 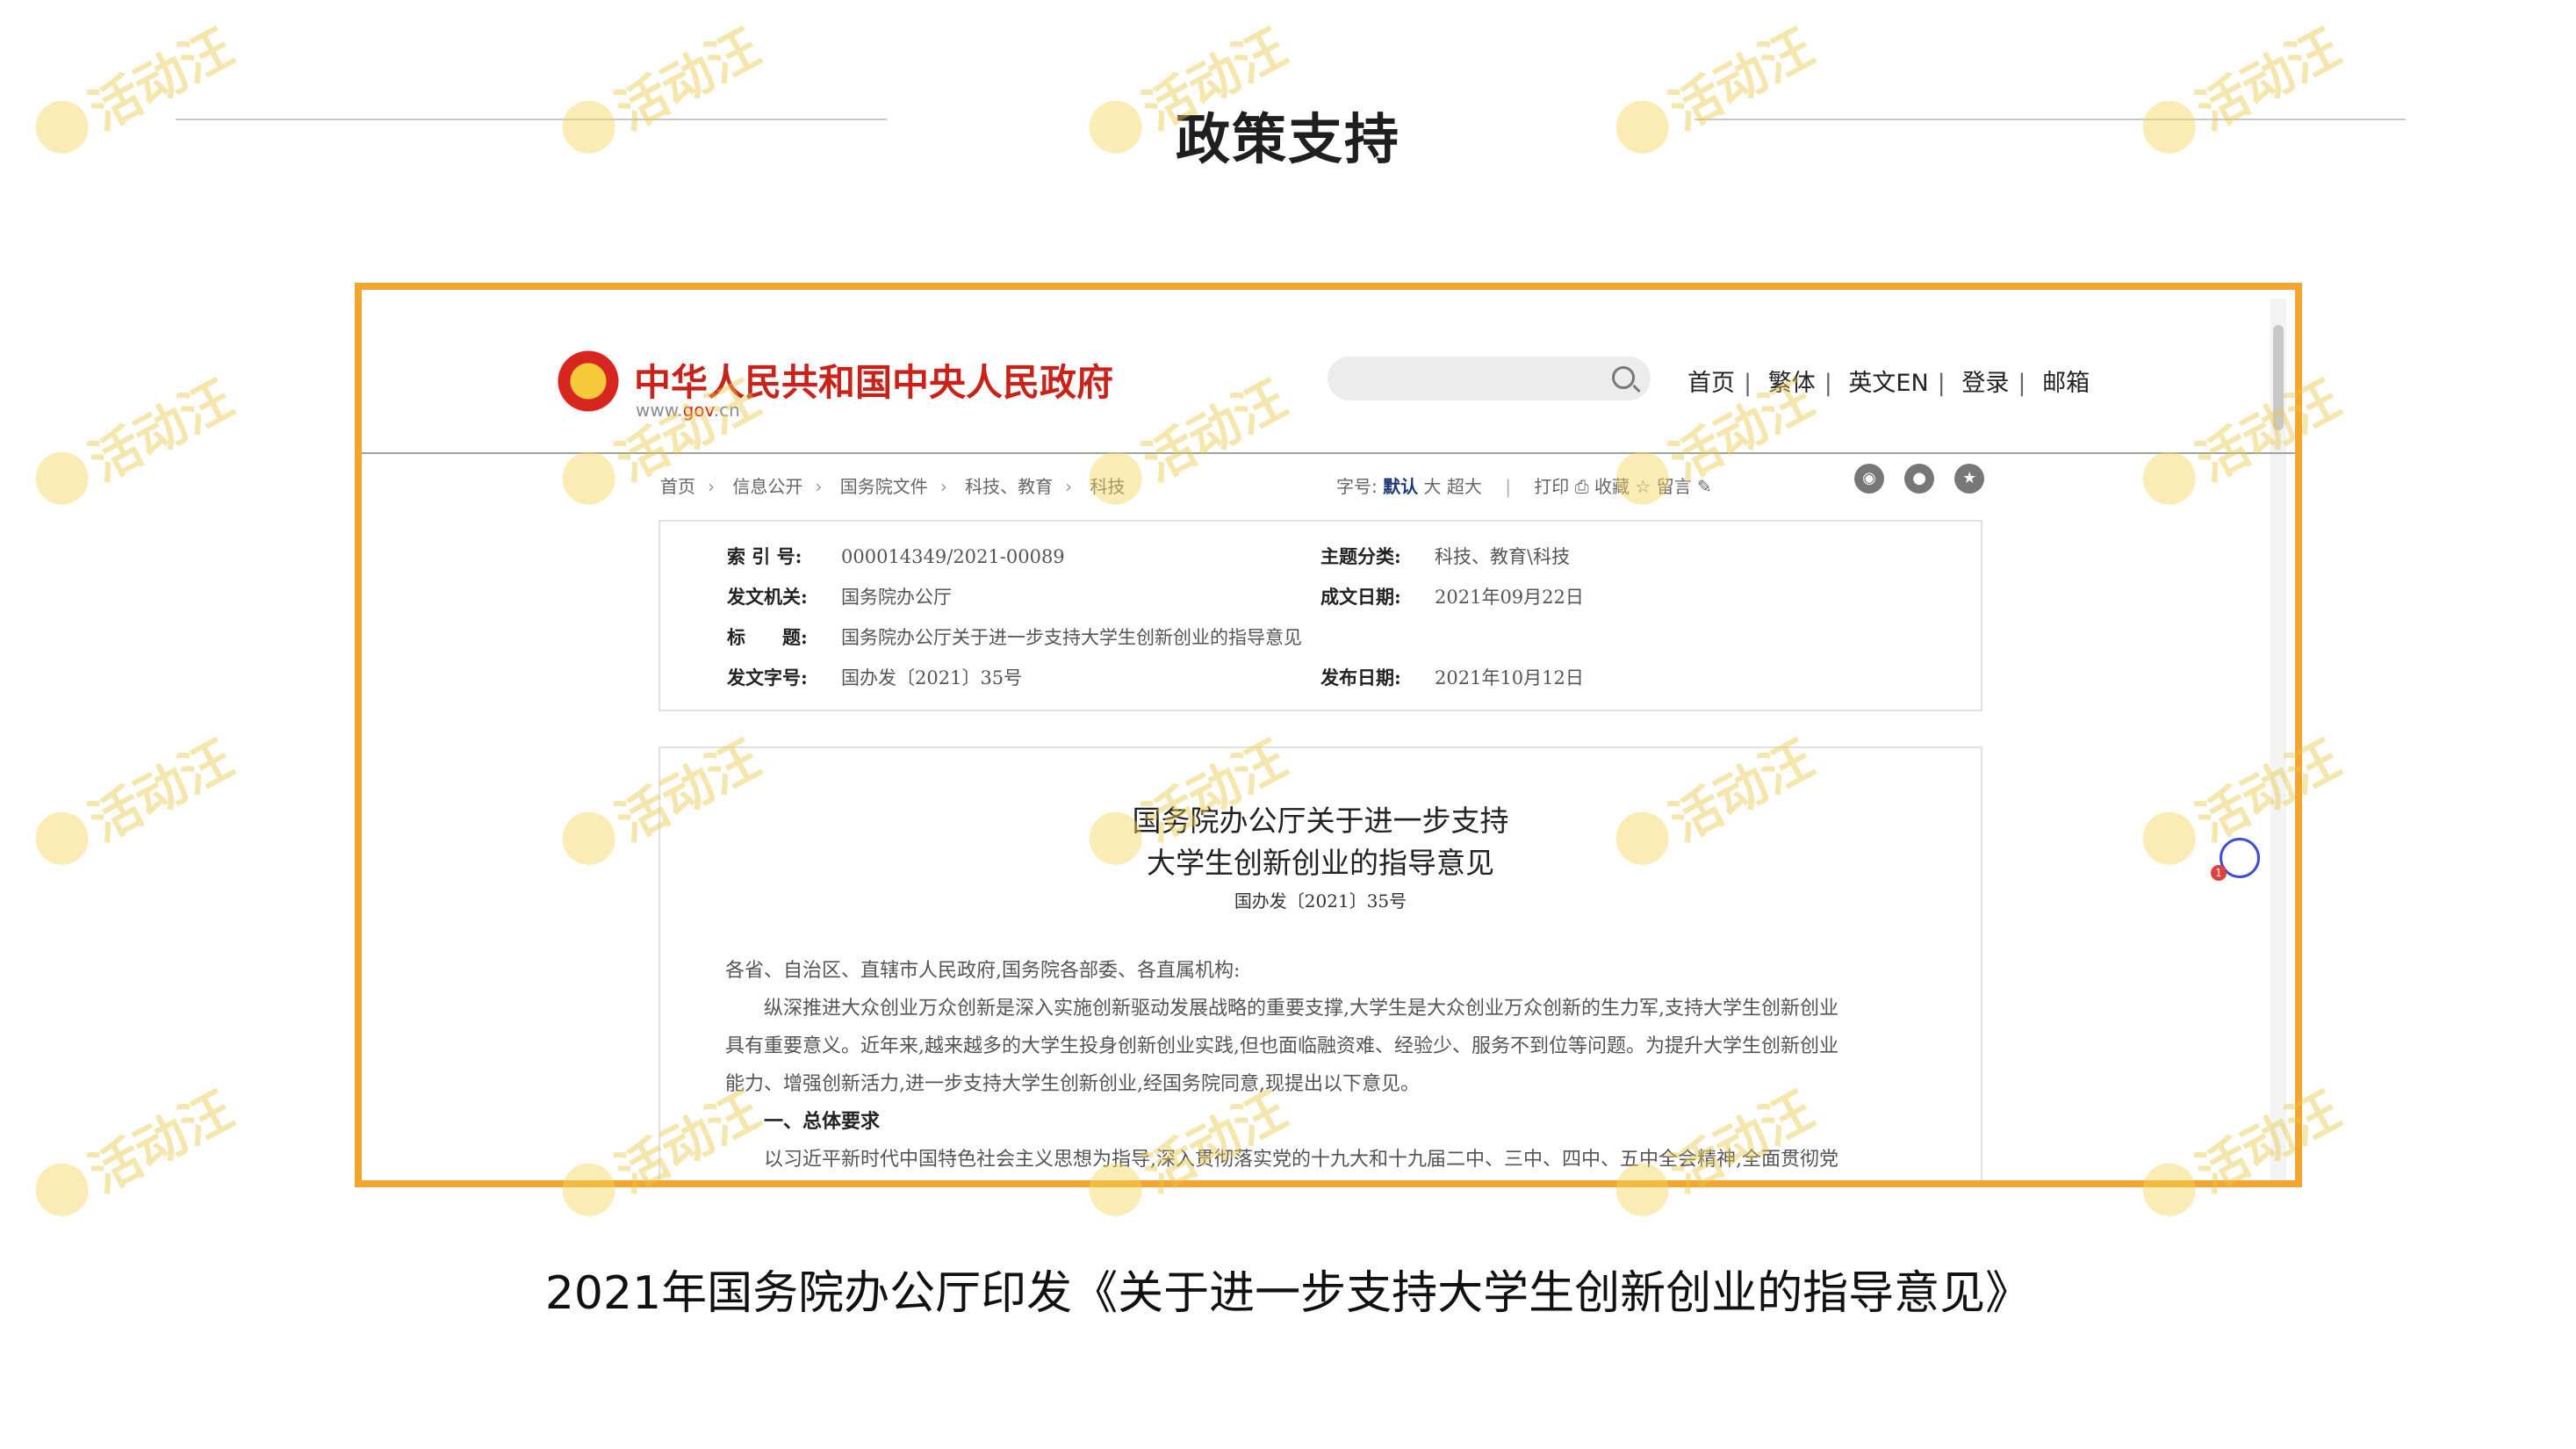 What do you see at coordinates (1674, 487) in the screenshot?
I see `comment-button: 留言` at bounding box center [1674, 487].